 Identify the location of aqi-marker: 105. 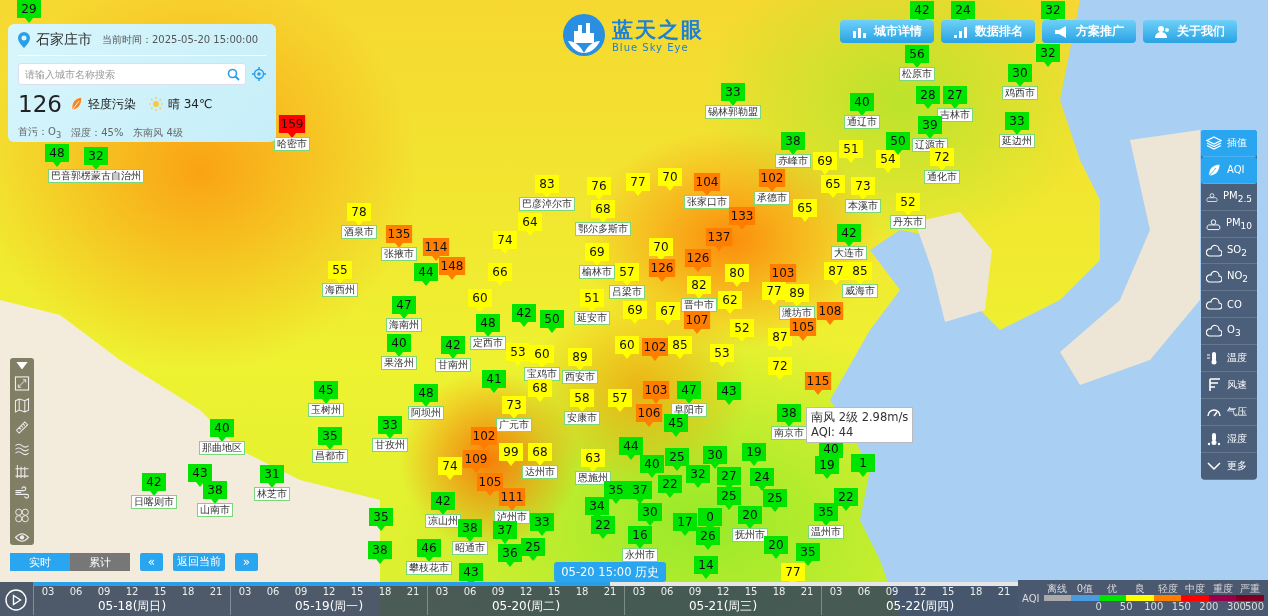
(803, 329).